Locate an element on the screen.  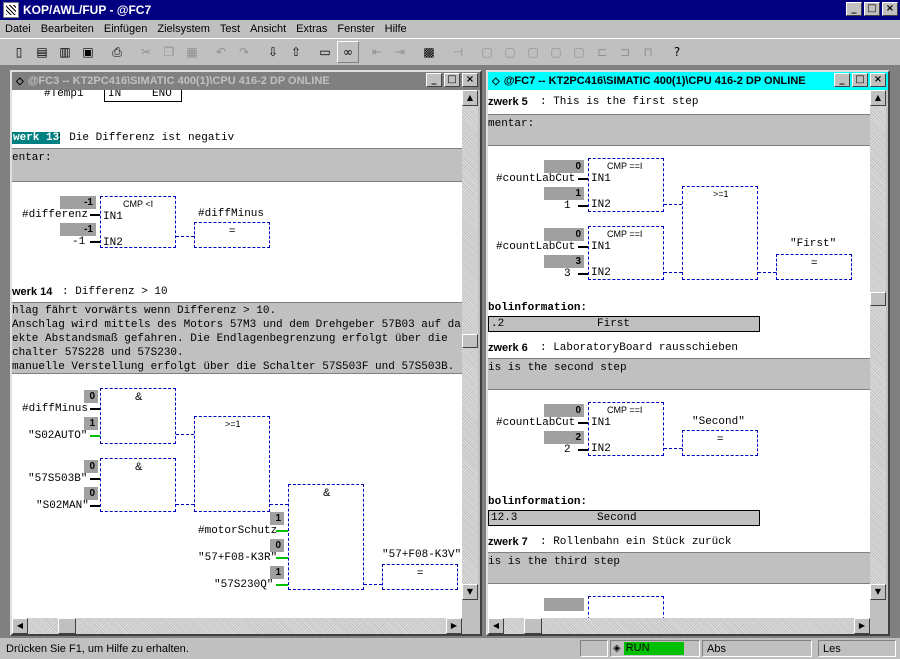
left-hscroll-thumb is located at coordinates (67, 626).